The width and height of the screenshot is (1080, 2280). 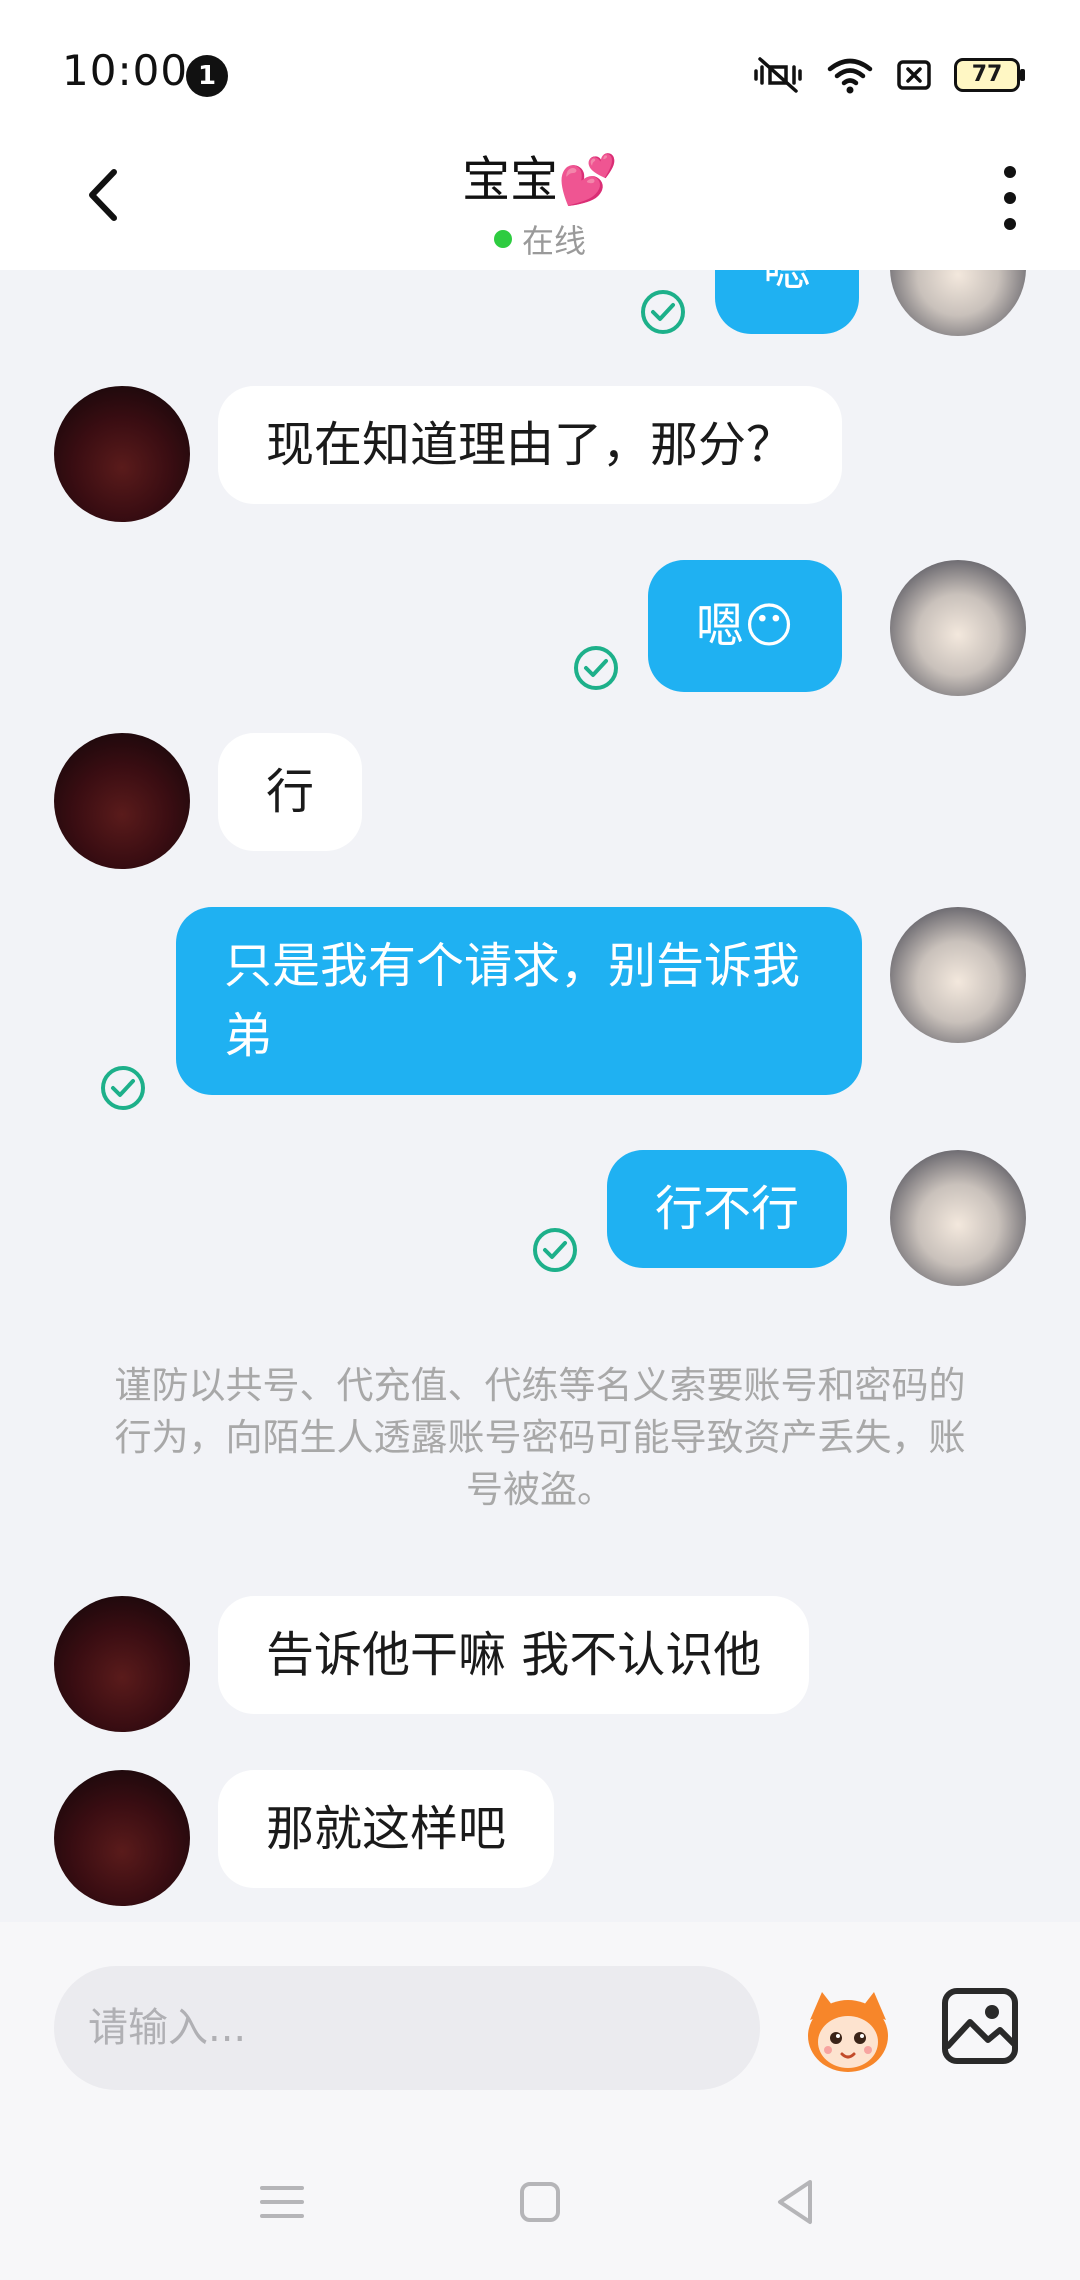 What do you see at coordinates (386, 1829) in the screenshot?
I see `message-bubble-other: 那就这样吧` at bounding box center [386, 1829].